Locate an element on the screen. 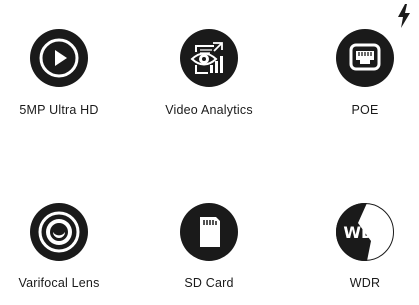  feature-sd-card: SD Card is located at coordinates (209, 246).